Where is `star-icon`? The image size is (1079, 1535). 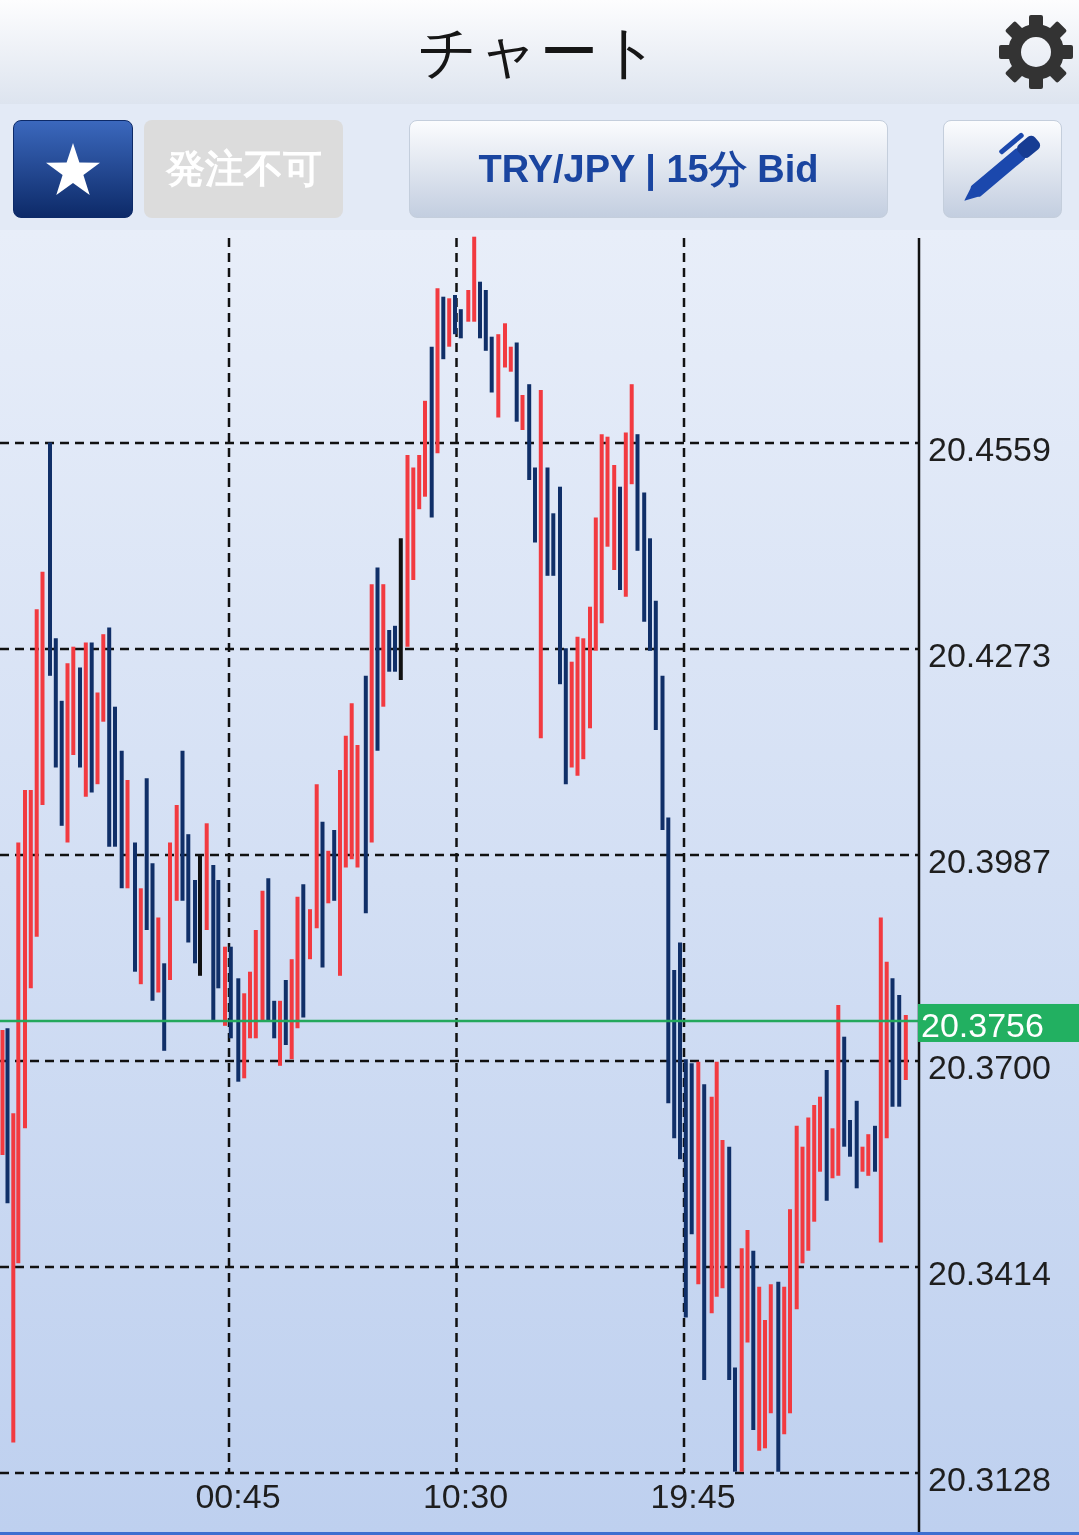 star-icon is located at coordinates (73, 169).